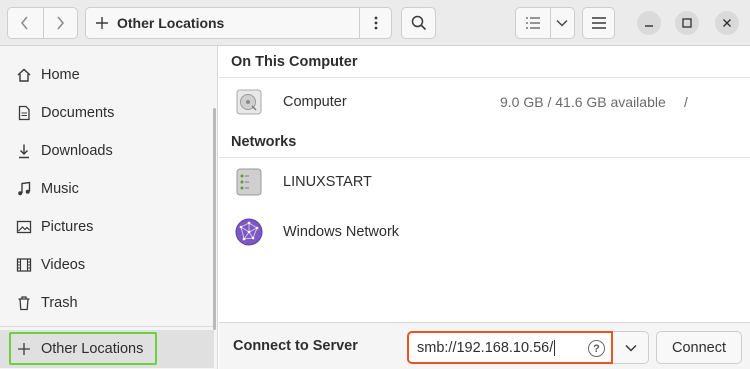  I want to click on section-header-networks: Networks, so click(264, 142).